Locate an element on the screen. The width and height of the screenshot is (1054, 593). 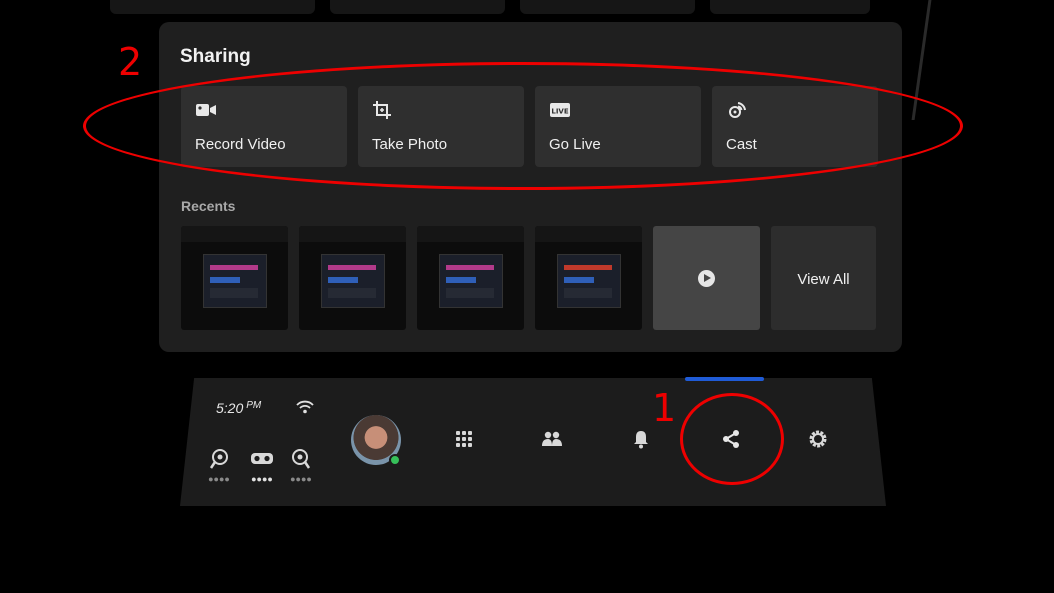
recents-heading: Recents is located at coordinates (208, 206).